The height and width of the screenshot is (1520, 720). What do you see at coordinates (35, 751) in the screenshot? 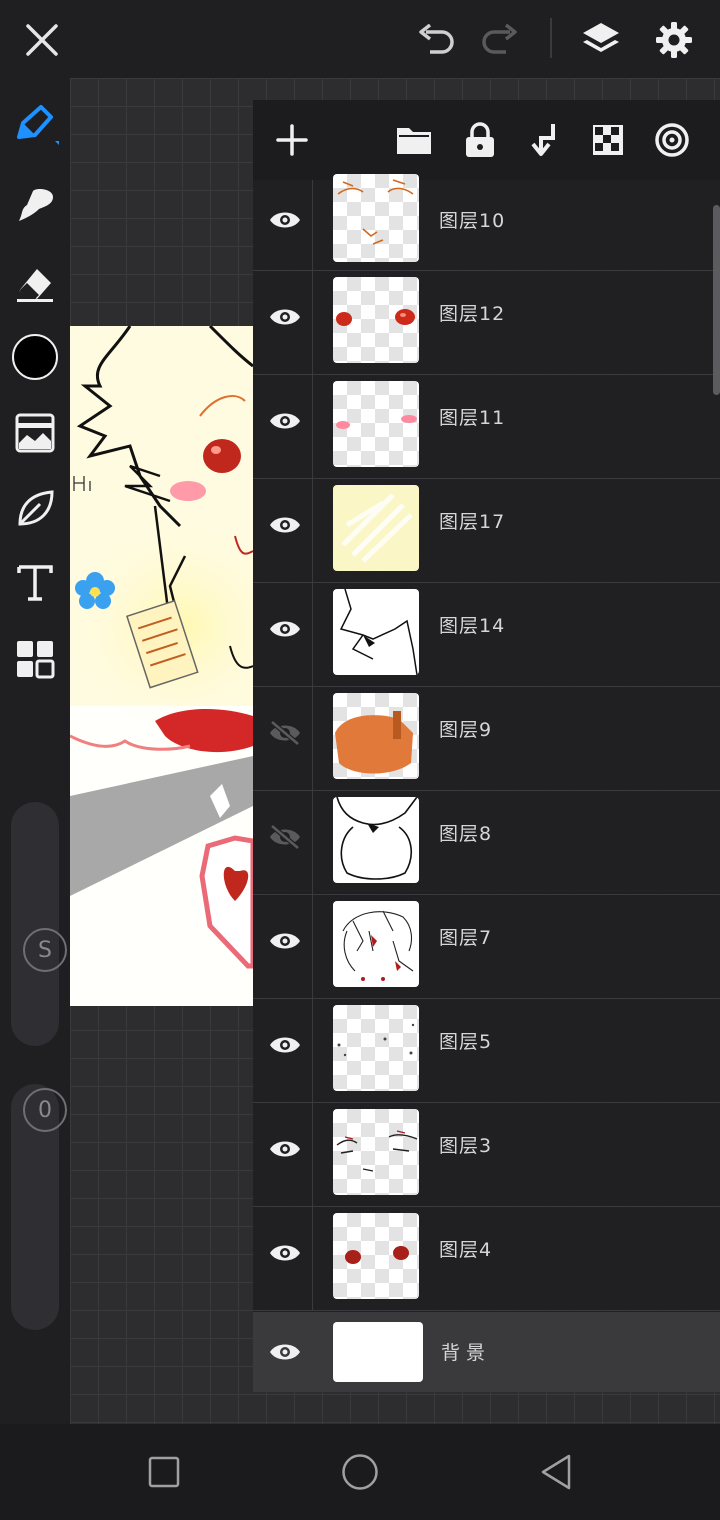
I see `left-toolbar: S 0` at bounding box center [35, 751].